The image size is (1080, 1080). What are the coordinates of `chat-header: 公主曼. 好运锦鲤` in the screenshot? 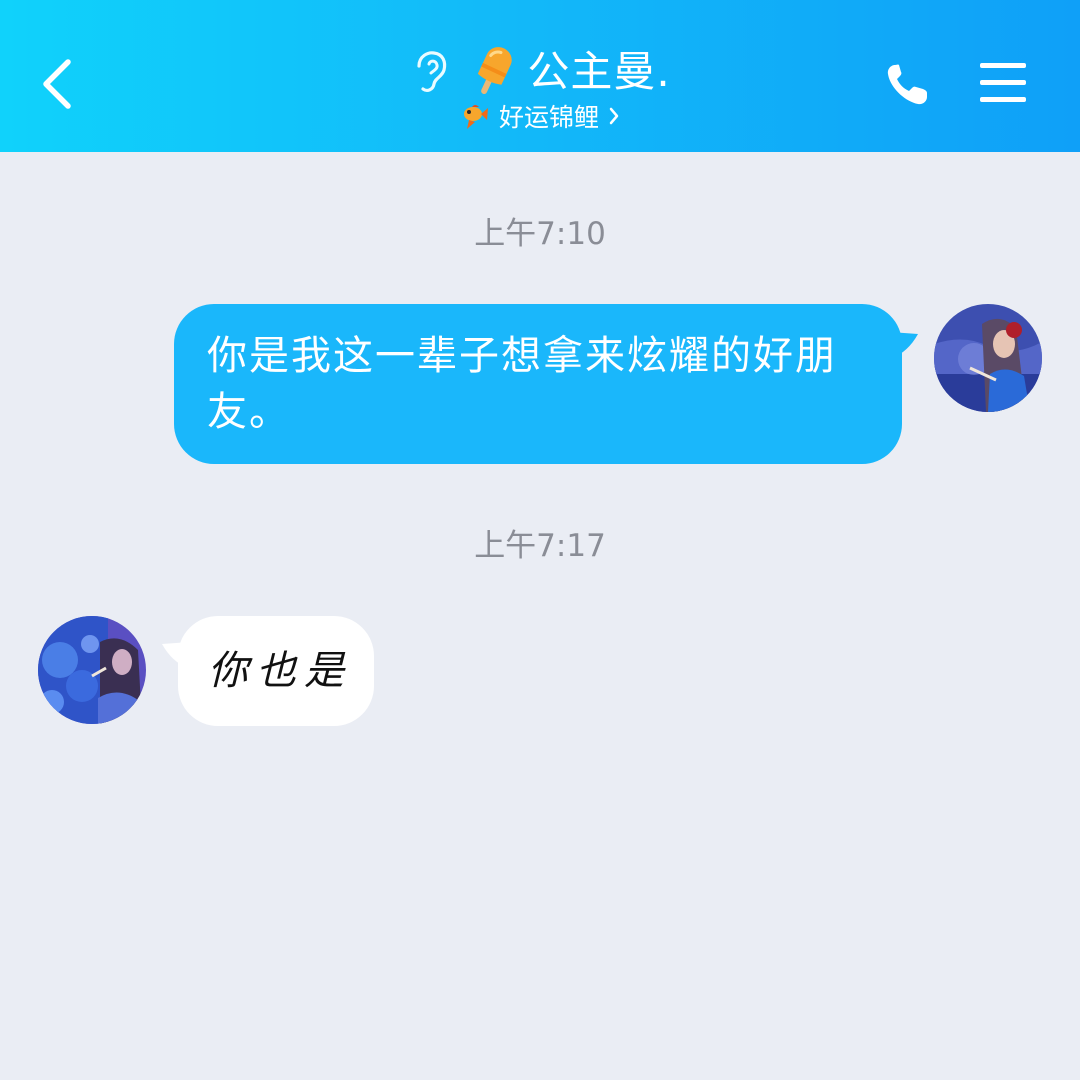 It's located at (540, 76).